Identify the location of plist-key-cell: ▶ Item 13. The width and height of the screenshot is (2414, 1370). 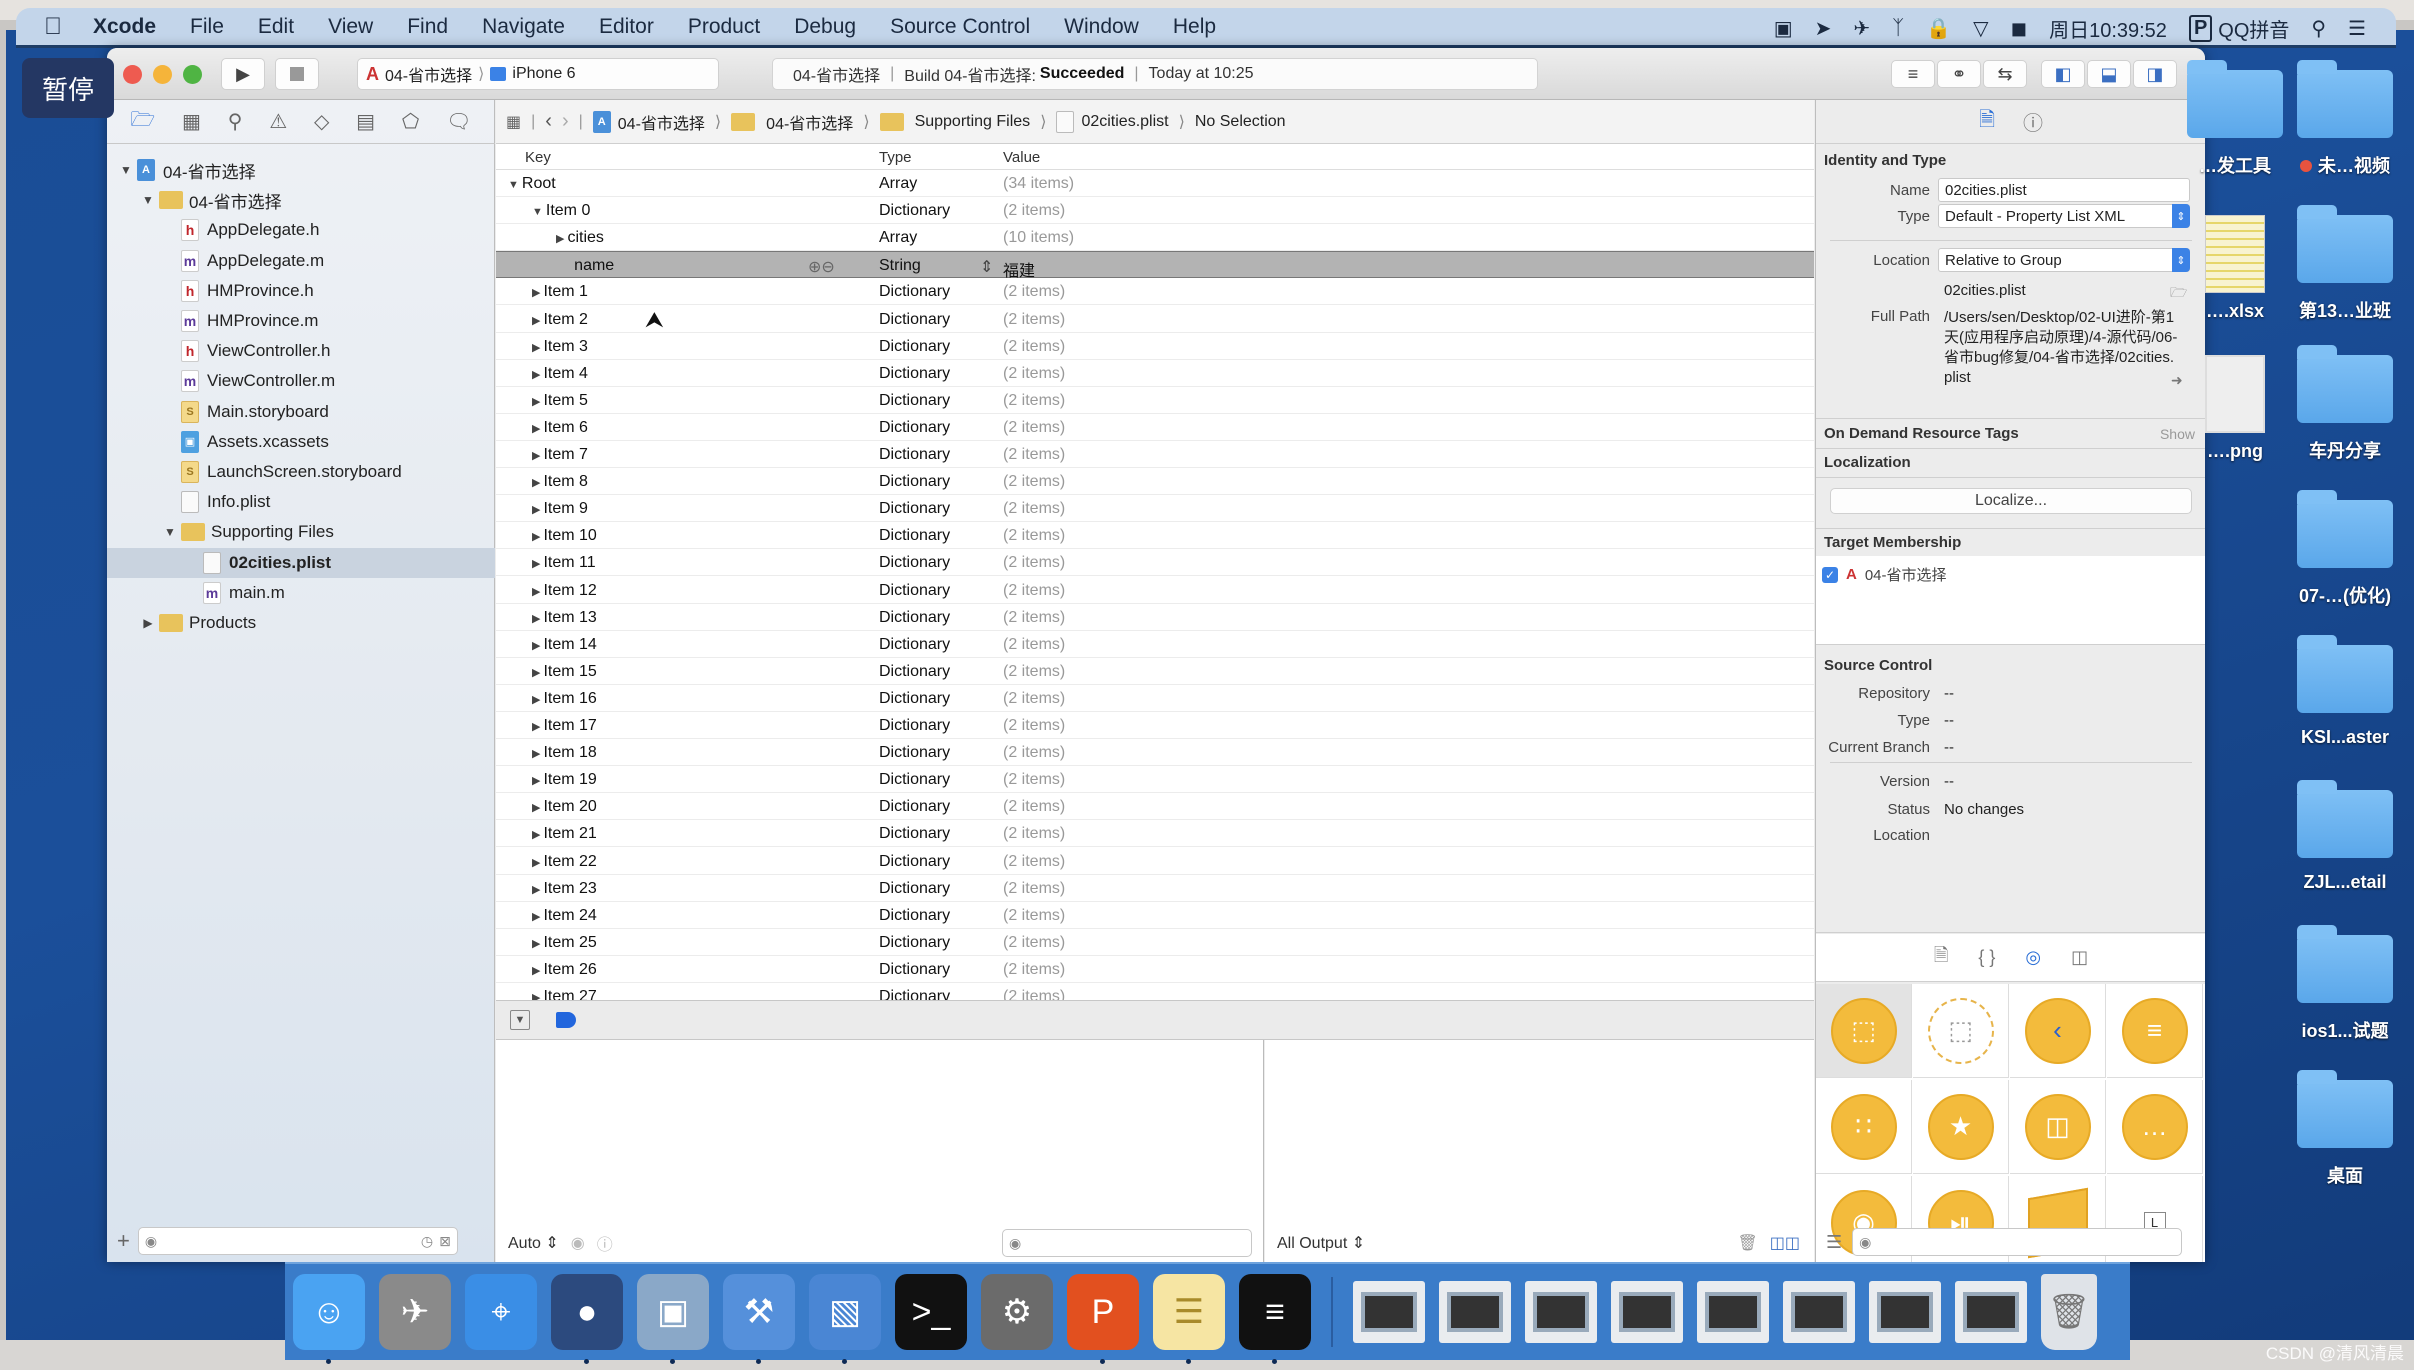
(564, 618).